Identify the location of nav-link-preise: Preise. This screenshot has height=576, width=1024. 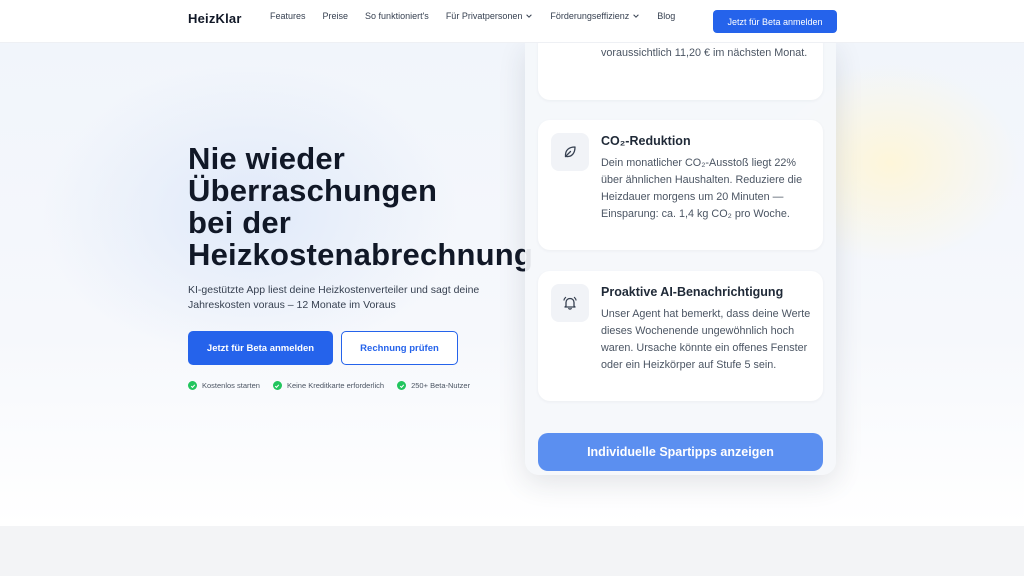
(336, 16).